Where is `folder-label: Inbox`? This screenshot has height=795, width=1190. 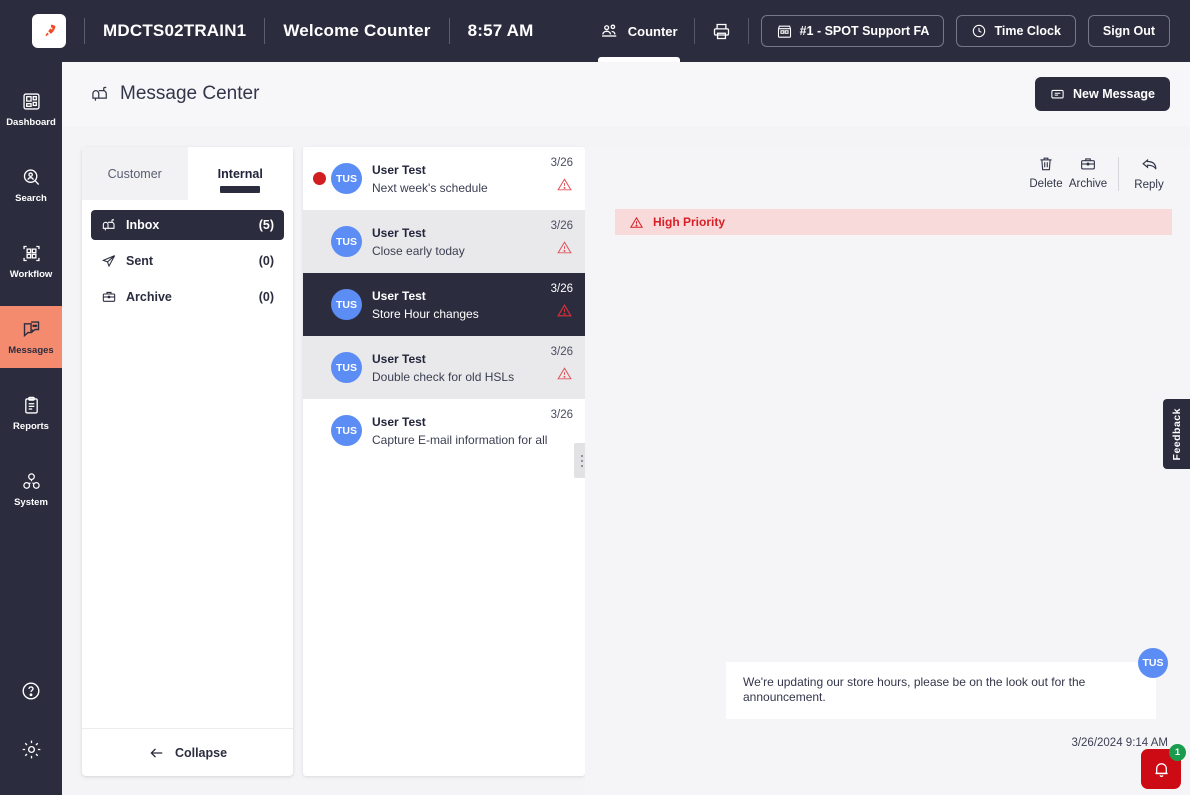
folder-label: Inbox is located at coordinates (143, 225).